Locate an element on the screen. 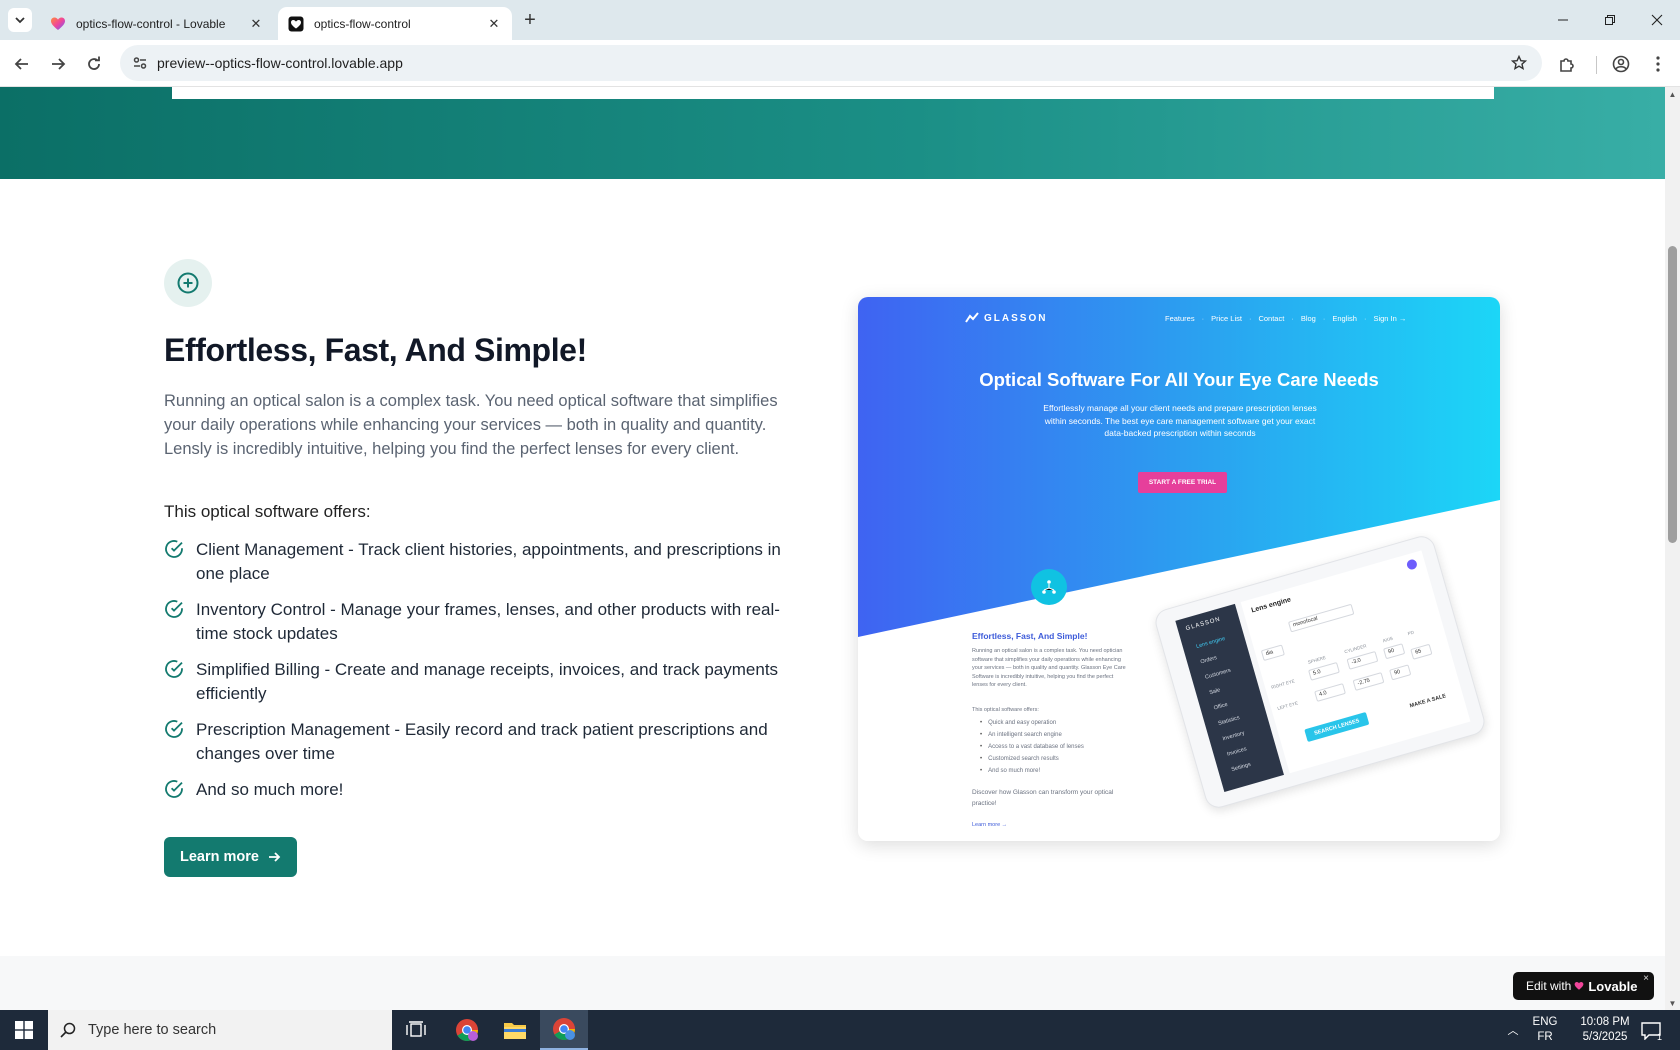 This screenshot has height=1050, width=1680. tablet-nav-item: Sale is located at coordinates (1214, 692).